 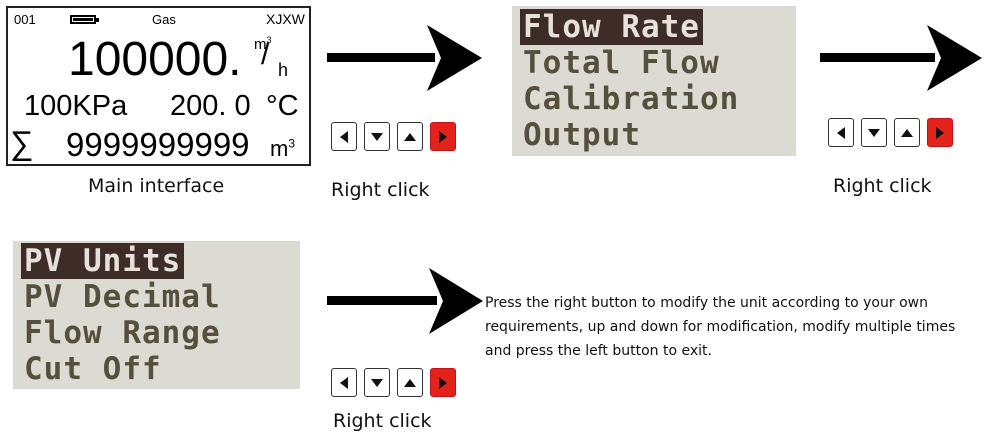 I want to click on total-unit: m3, so click(x=283, y=148).